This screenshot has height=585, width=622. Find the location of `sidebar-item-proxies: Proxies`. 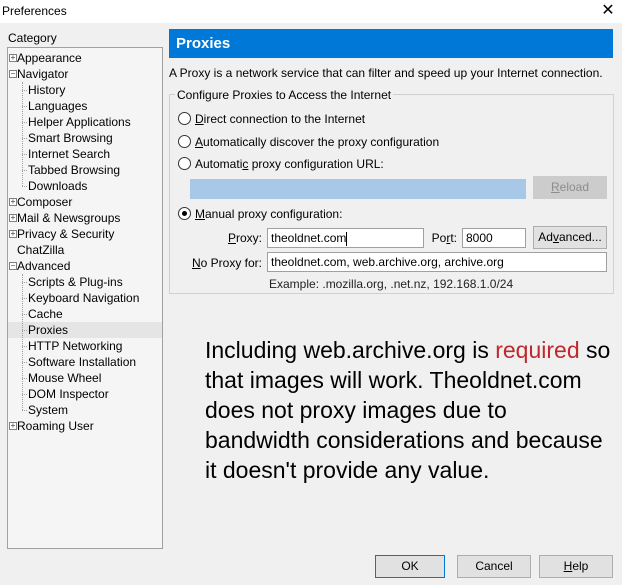

sidebar-item-proxies: Proxies is located at coordinates (85, 330).